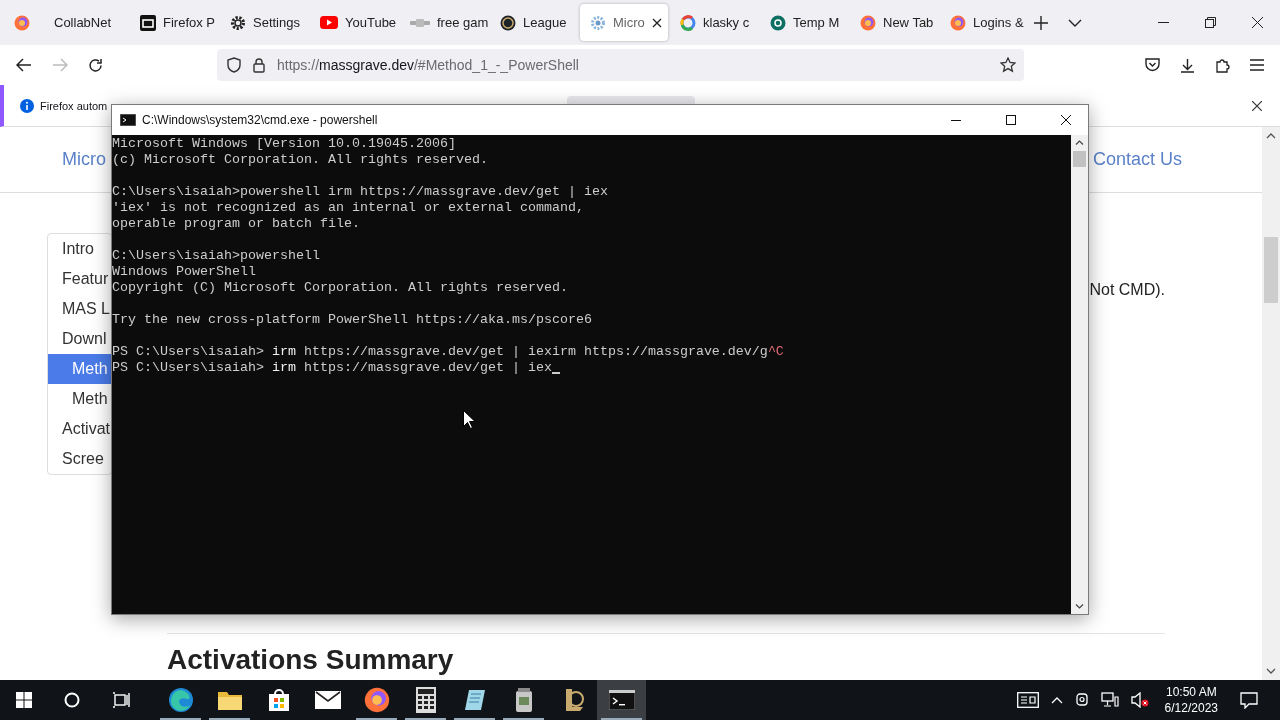  What do you see at coordinates (1109, 700) in the screenshot?
I see `network-icon` at bounding box center [1109, 700].